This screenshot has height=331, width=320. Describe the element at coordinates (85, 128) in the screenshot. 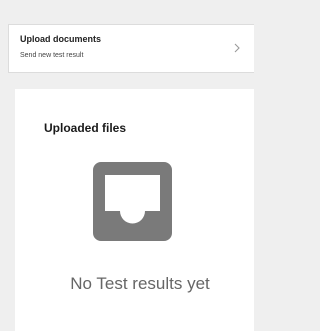

I see `uploaded-files-title: Uploaded files` at that location.